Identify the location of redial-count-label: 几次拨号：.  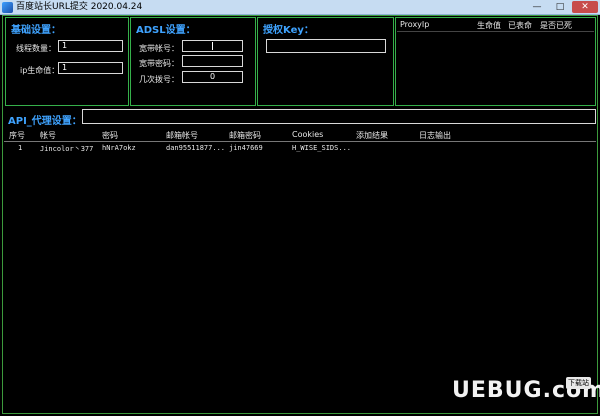
(159, 79).